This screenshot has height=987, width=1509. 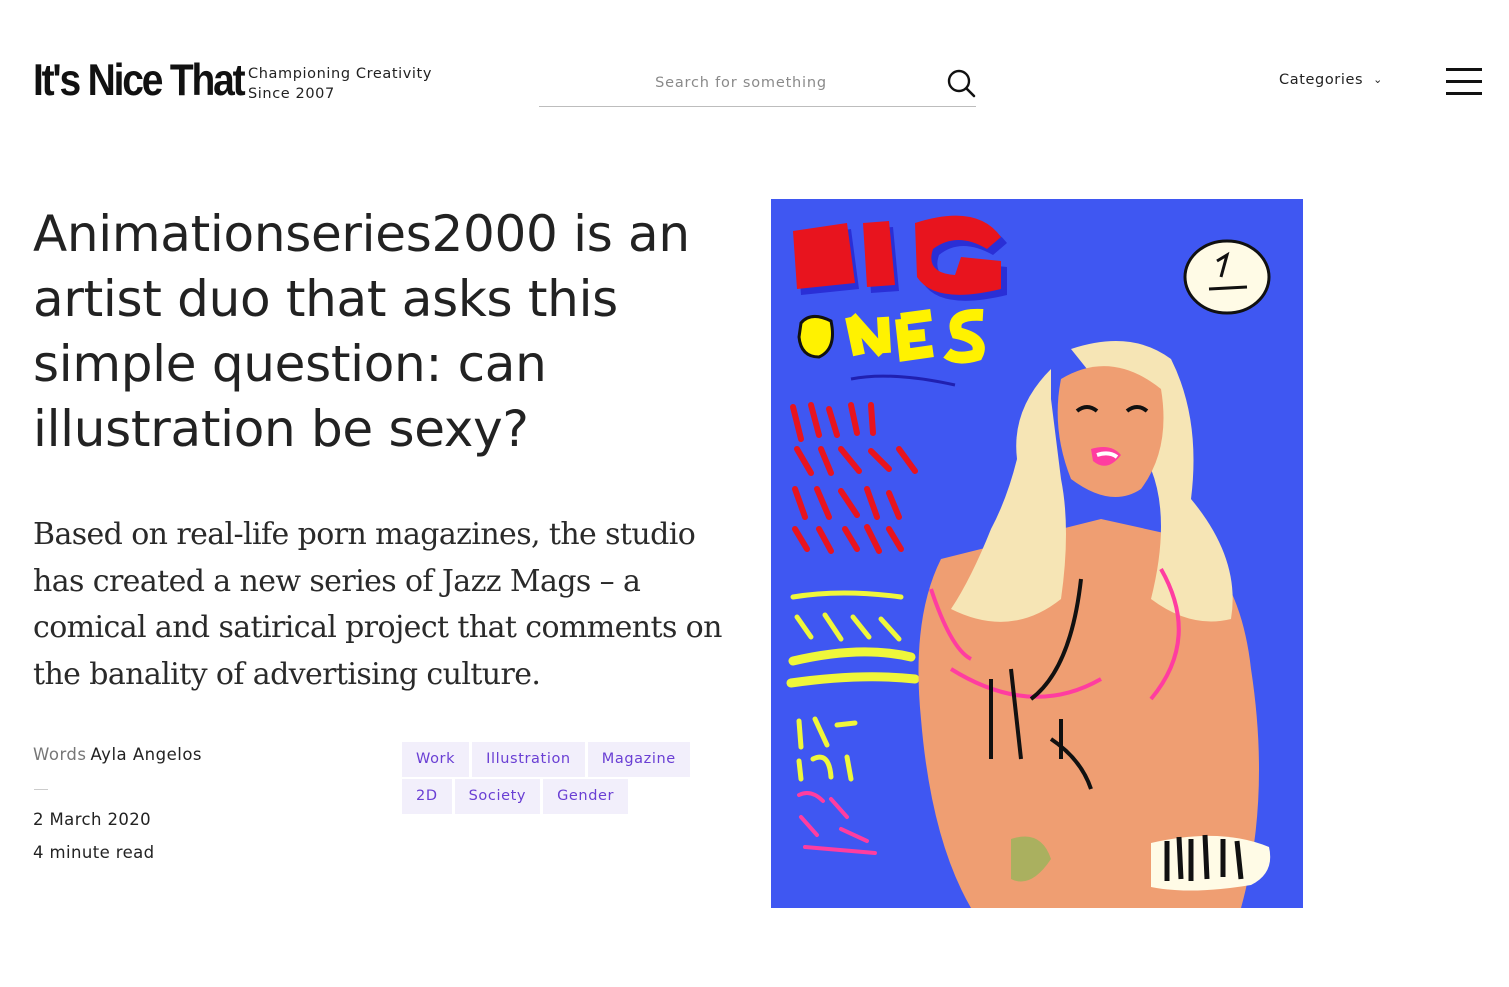 I want to click on byline-label: Words, so click(x=60, y=754).